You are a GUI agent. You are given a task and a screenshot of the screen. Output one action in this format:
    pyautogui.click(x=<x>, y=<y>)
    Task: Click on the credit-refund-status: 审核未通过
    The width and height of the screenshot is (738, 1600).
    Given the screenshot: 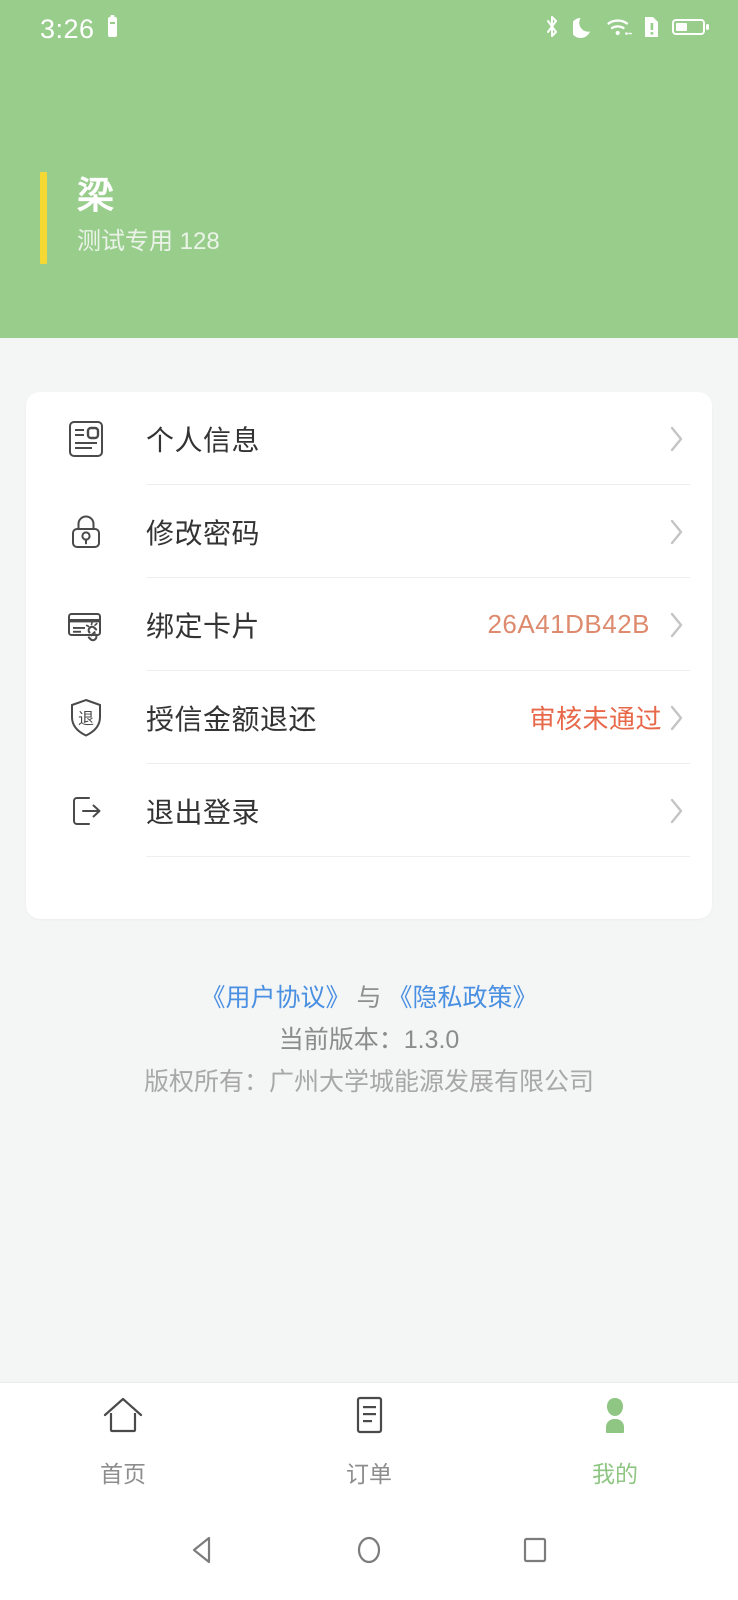 What is the action you would take?
    pyautogui.click(x=595, y=719)
    